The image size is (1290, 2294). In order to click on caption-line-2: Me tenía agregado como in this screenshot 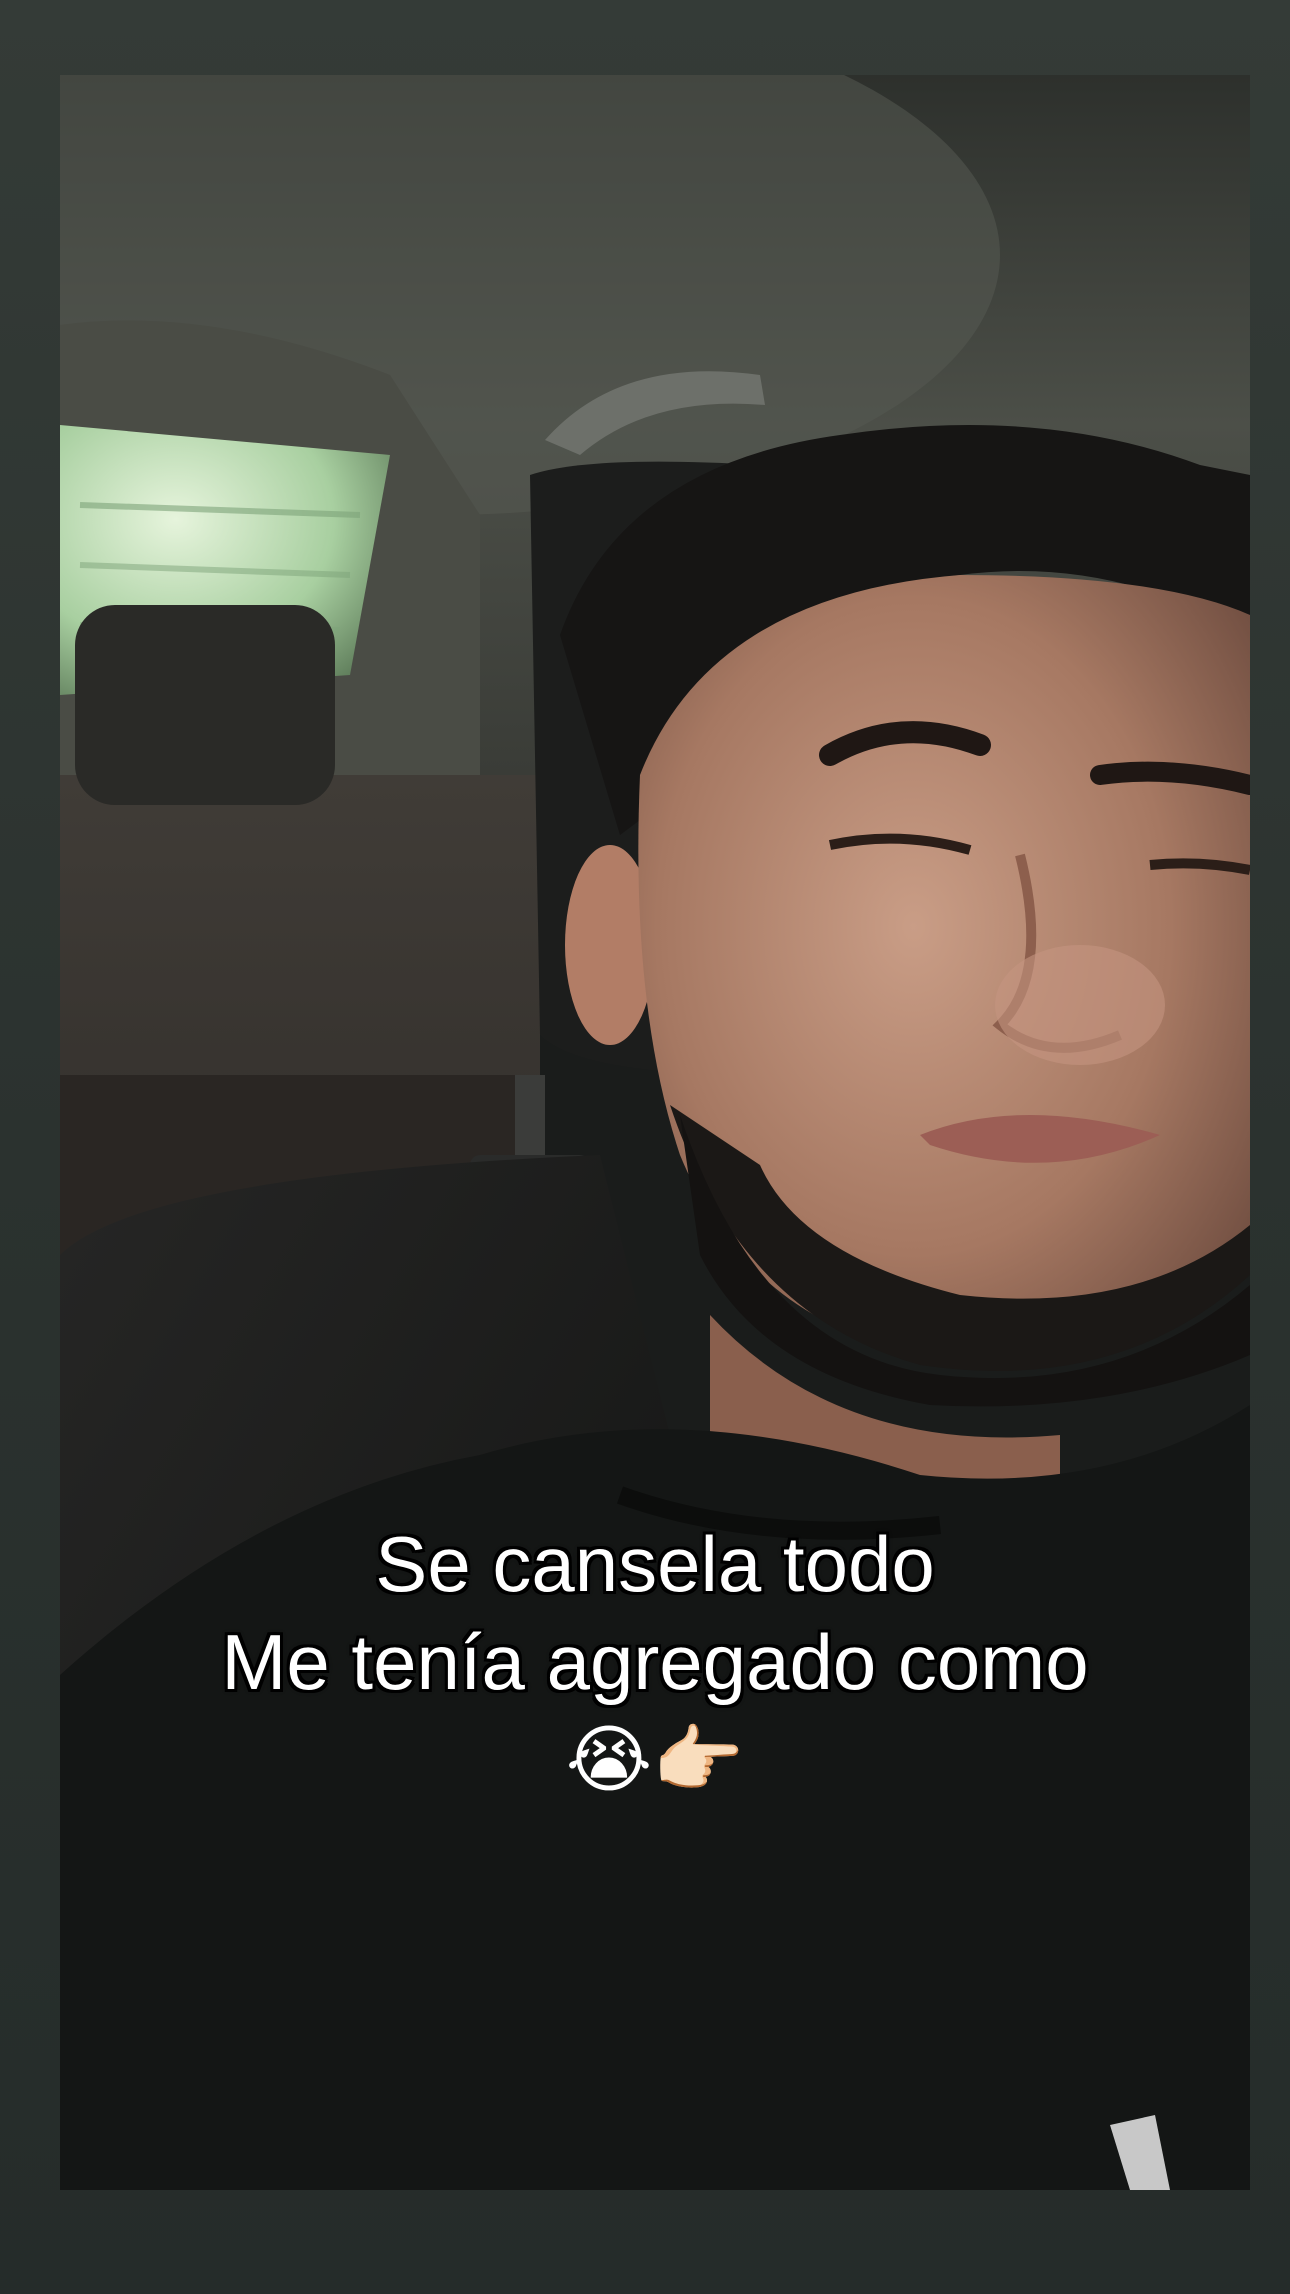, I will do `click(654, 1662)`.